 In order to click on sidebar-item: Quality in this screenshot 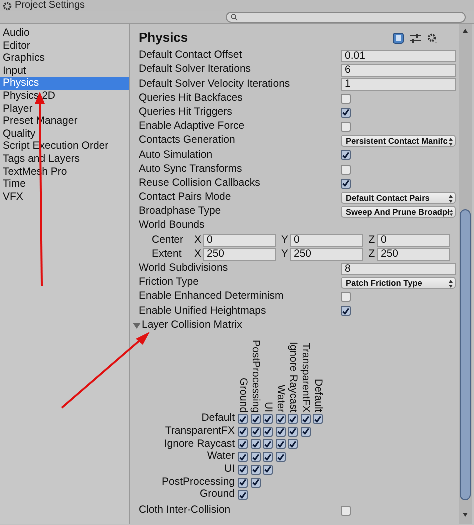, I will do `click(64, 134)`.